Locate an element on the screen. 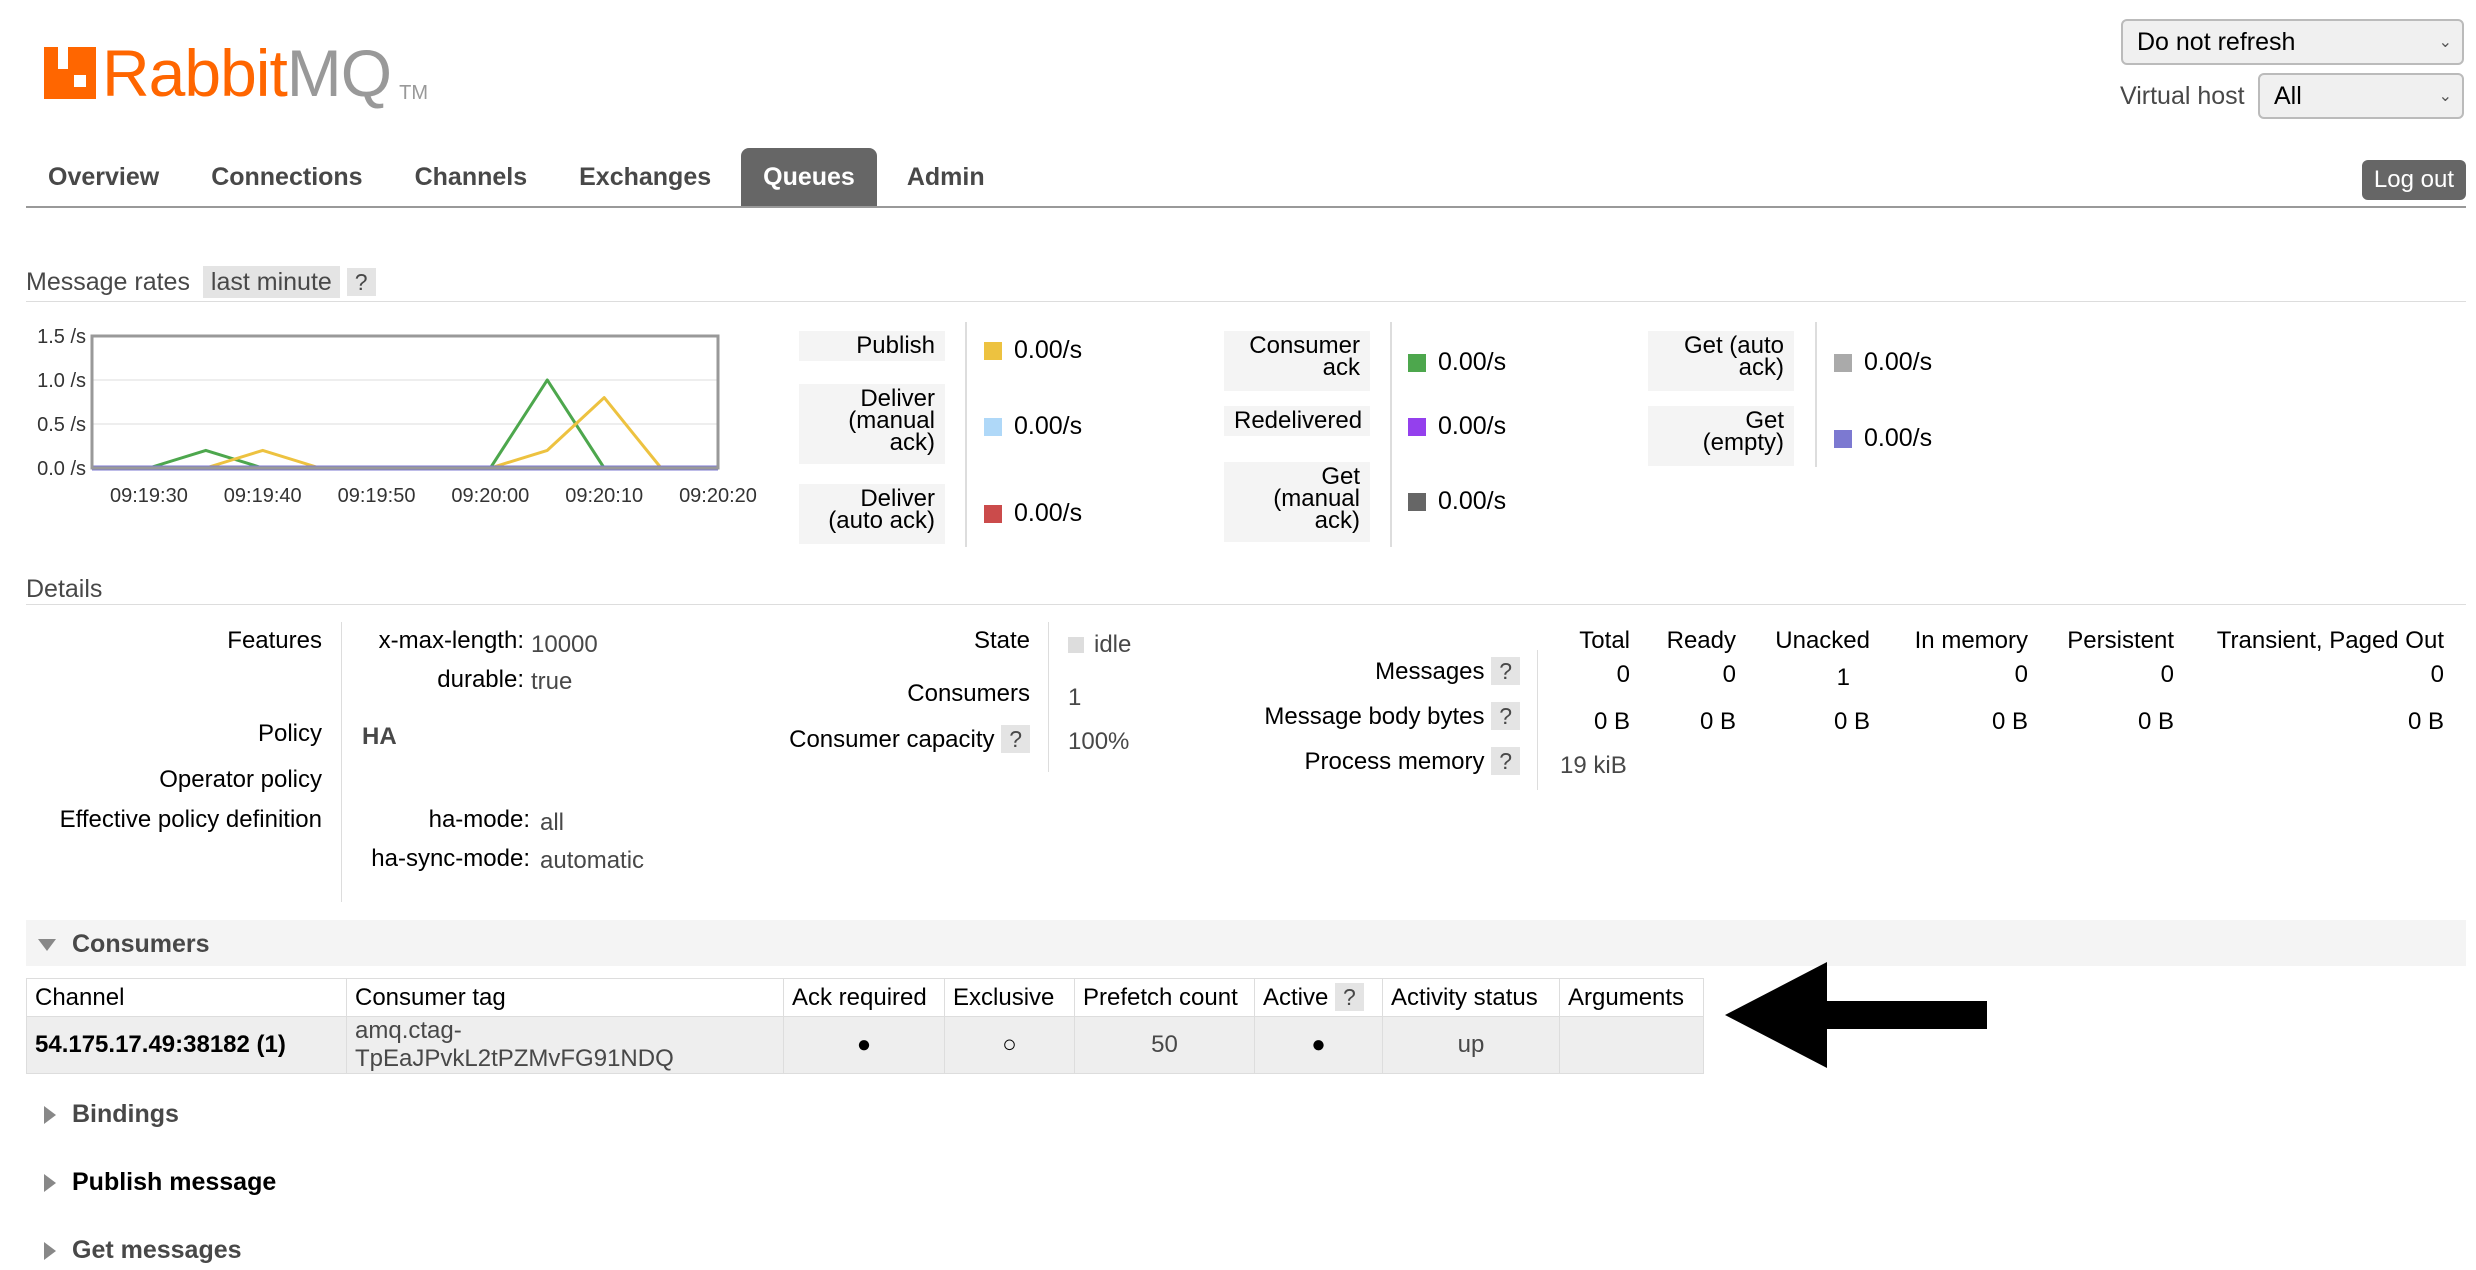 The image size is (2476, 1270). bytes-transient: 0 B is located at coordinates (2425, 721).